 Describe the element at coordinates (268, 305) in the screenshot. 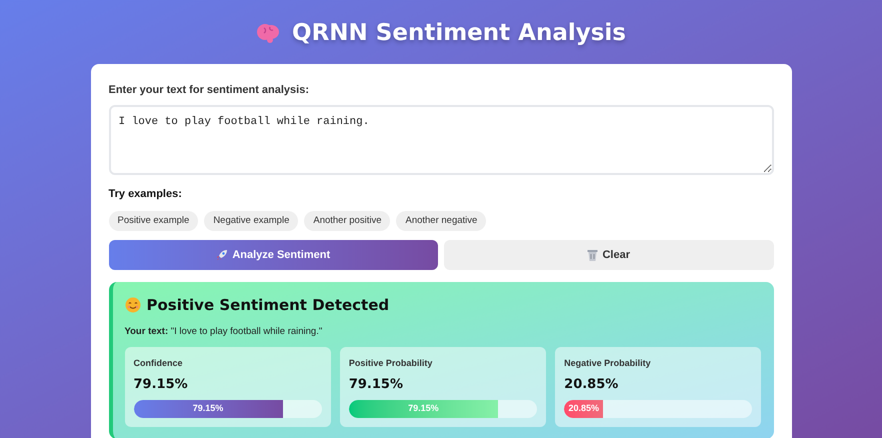

I see `result-heading: Positive Sentiment Detected` at that location.